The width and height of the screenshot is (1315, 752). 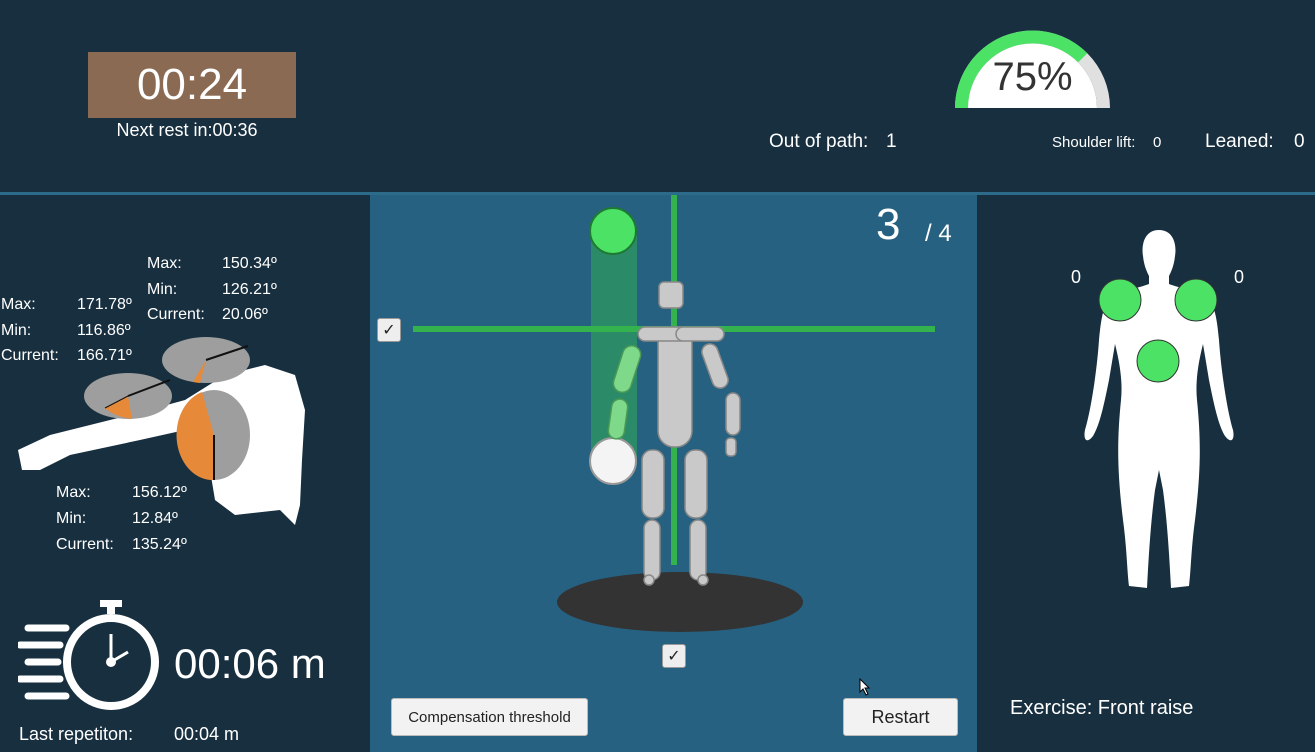 What do you see at coordinates (613, 461) in the screenshot?
I see `hand-ball` at bounding box center [613, 461].